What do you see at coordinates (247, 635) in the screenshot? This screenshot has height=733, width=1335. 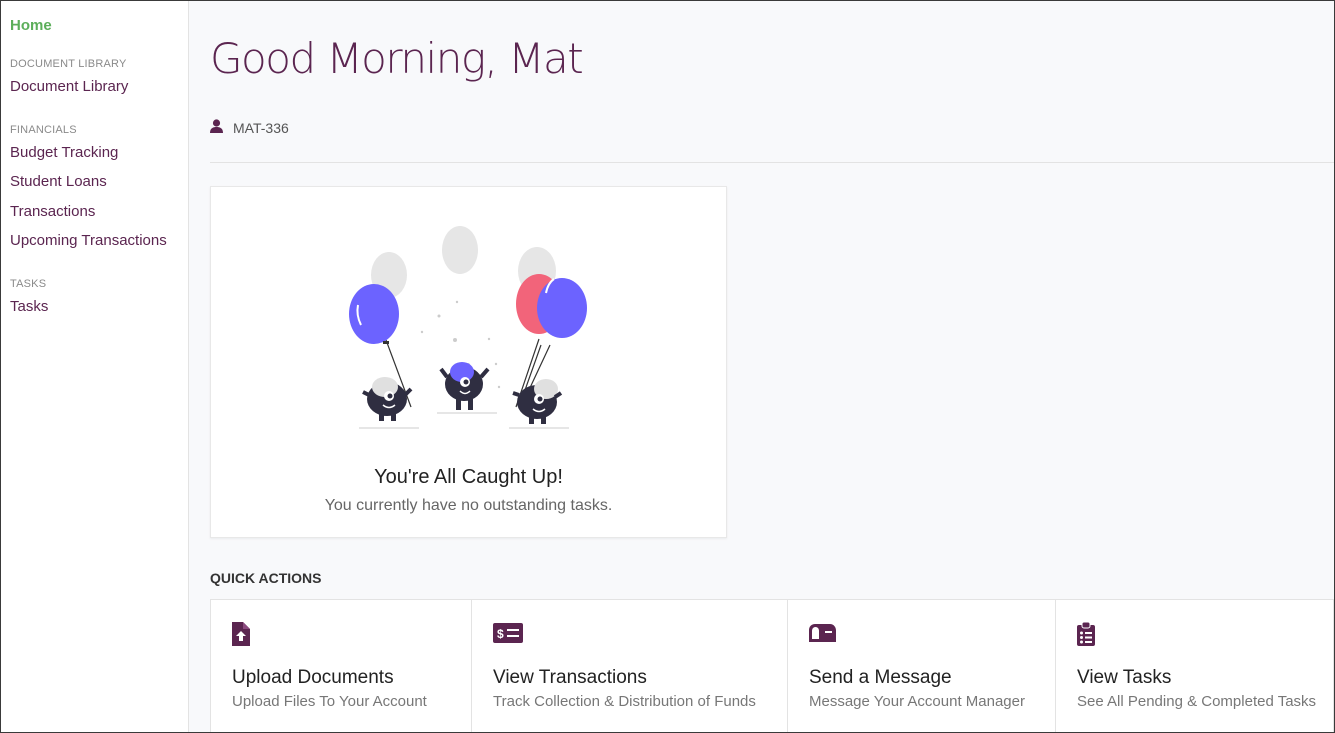 I see `file-upload-icon` at bounding box center [247, 635].